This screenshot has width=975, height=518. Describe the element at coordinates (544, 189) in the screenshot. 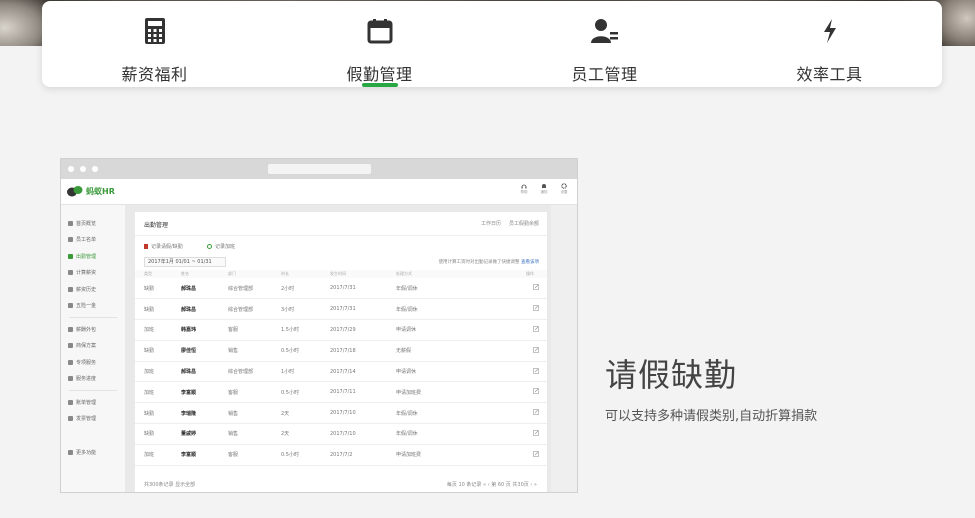

I see `mock-notify-button: 通知` at that location.